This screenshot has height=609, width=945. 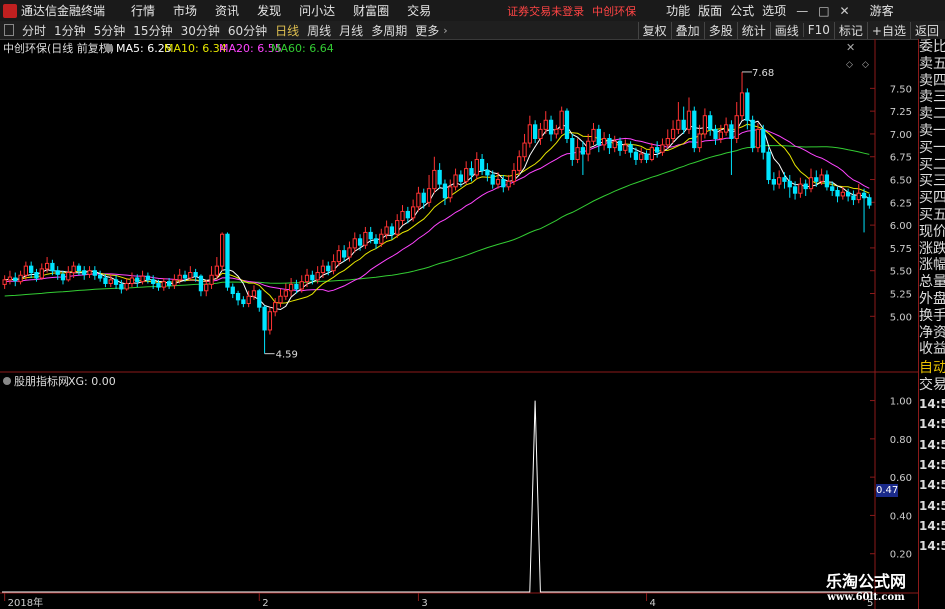 I want to click on period-tab-30min: 30分钟, so click(x=200, y=30).